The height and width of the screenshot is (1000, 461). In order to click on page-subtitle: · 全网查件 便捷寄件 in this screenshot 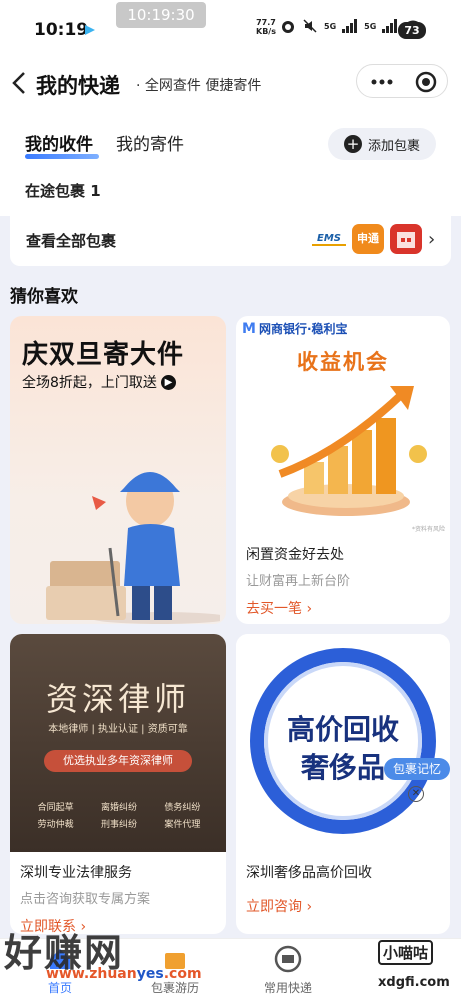, I will do `click(199, 86)`.